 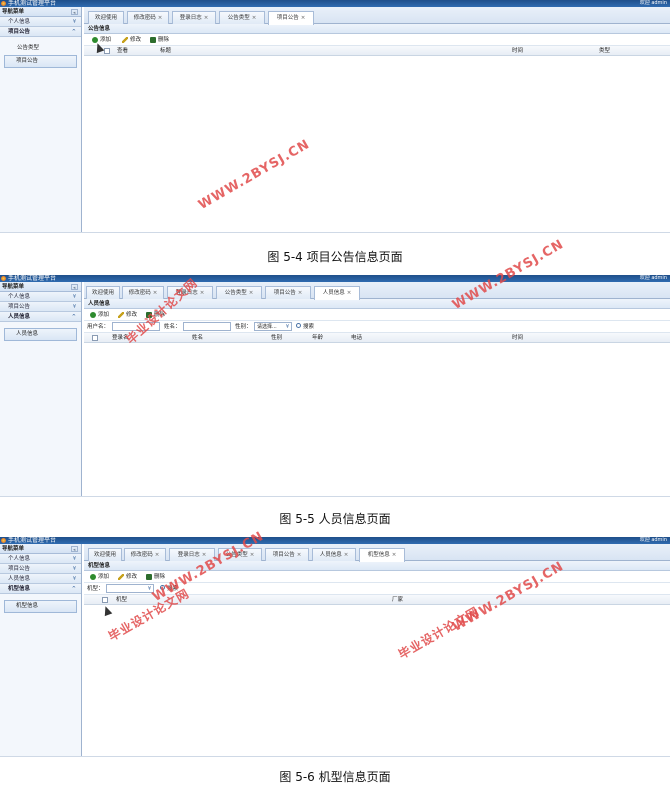 What do you see at coordinates (298, 325) in the screenshot?
I see `search-icon` at bounding box center [298, 325].